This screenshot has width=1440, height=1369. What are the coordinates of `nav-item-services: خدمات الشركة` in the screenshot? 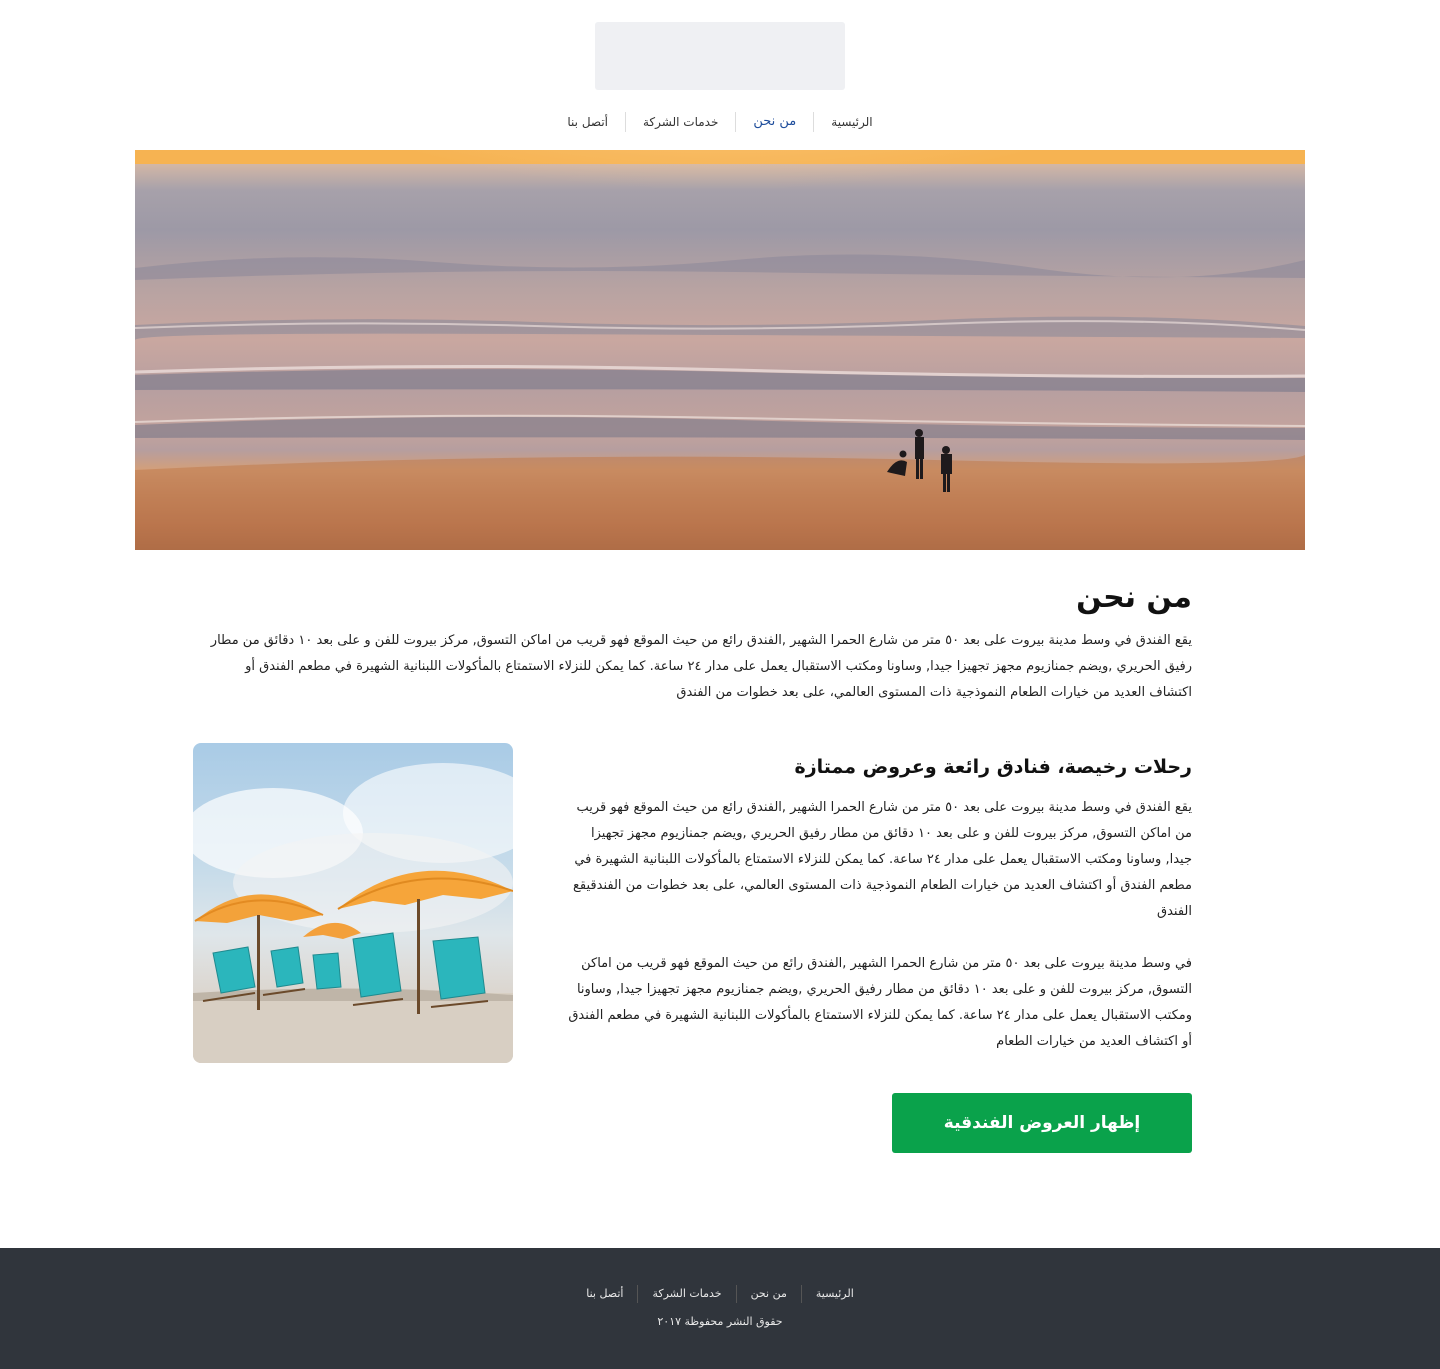 It's located at (680, 122).